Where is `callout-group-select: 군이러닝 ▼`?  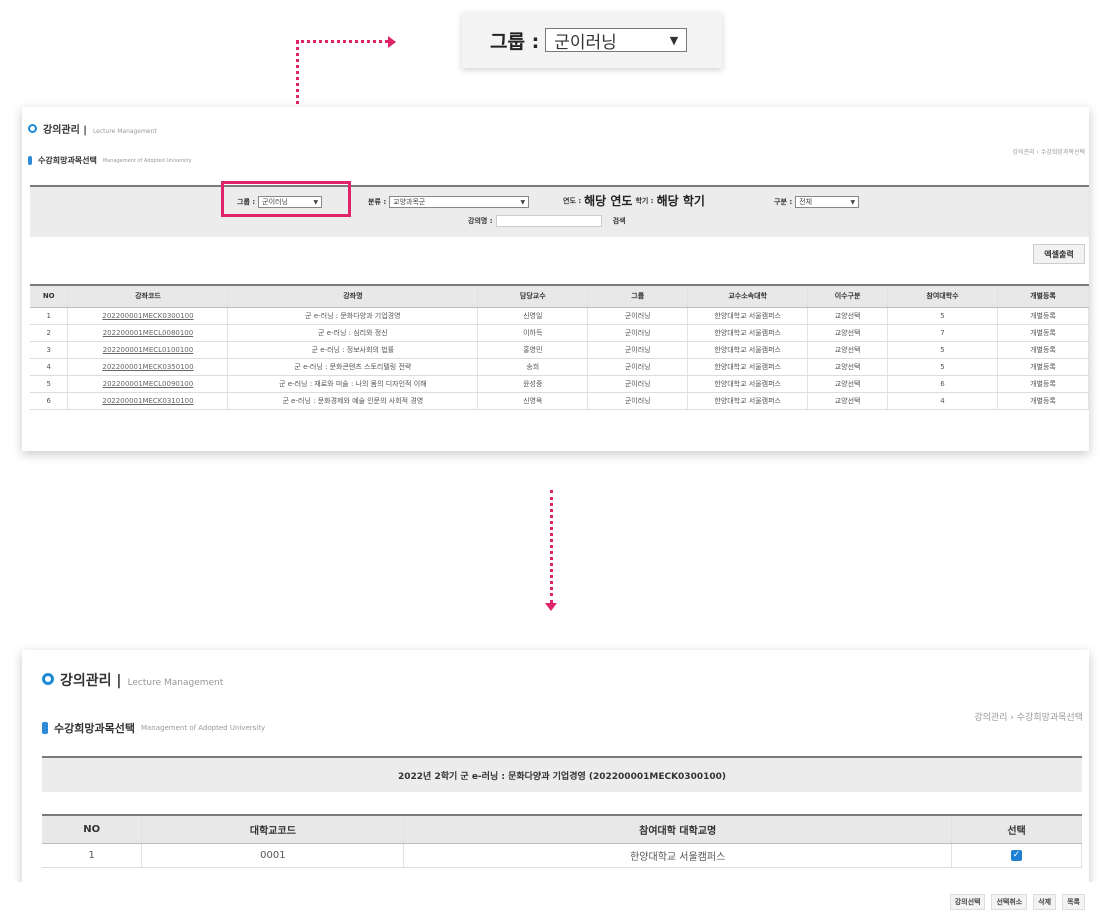 callout-group-select: 군이러닝 ▼ is located at coordinates (616, 40).